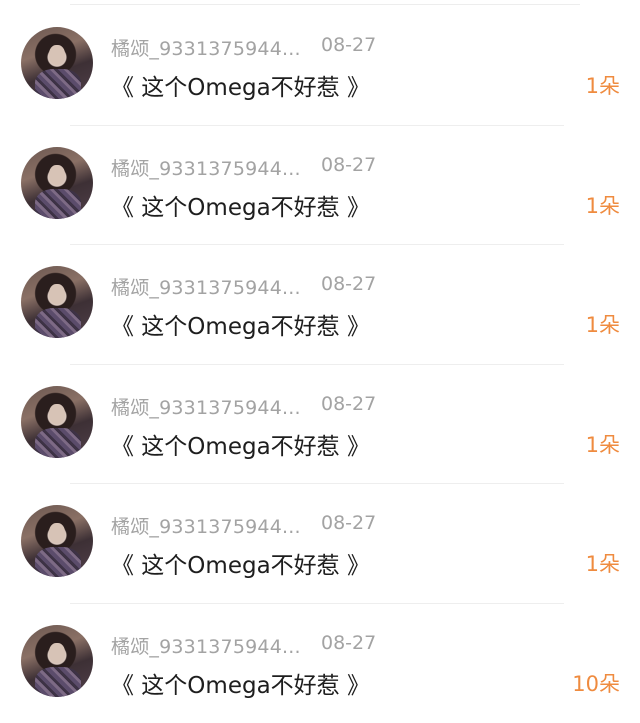 This screenshot has height=723, width=640. Describe the element at coordinates (596, 683) in the screenshot. I see `flower-count: 10朵` at that location.